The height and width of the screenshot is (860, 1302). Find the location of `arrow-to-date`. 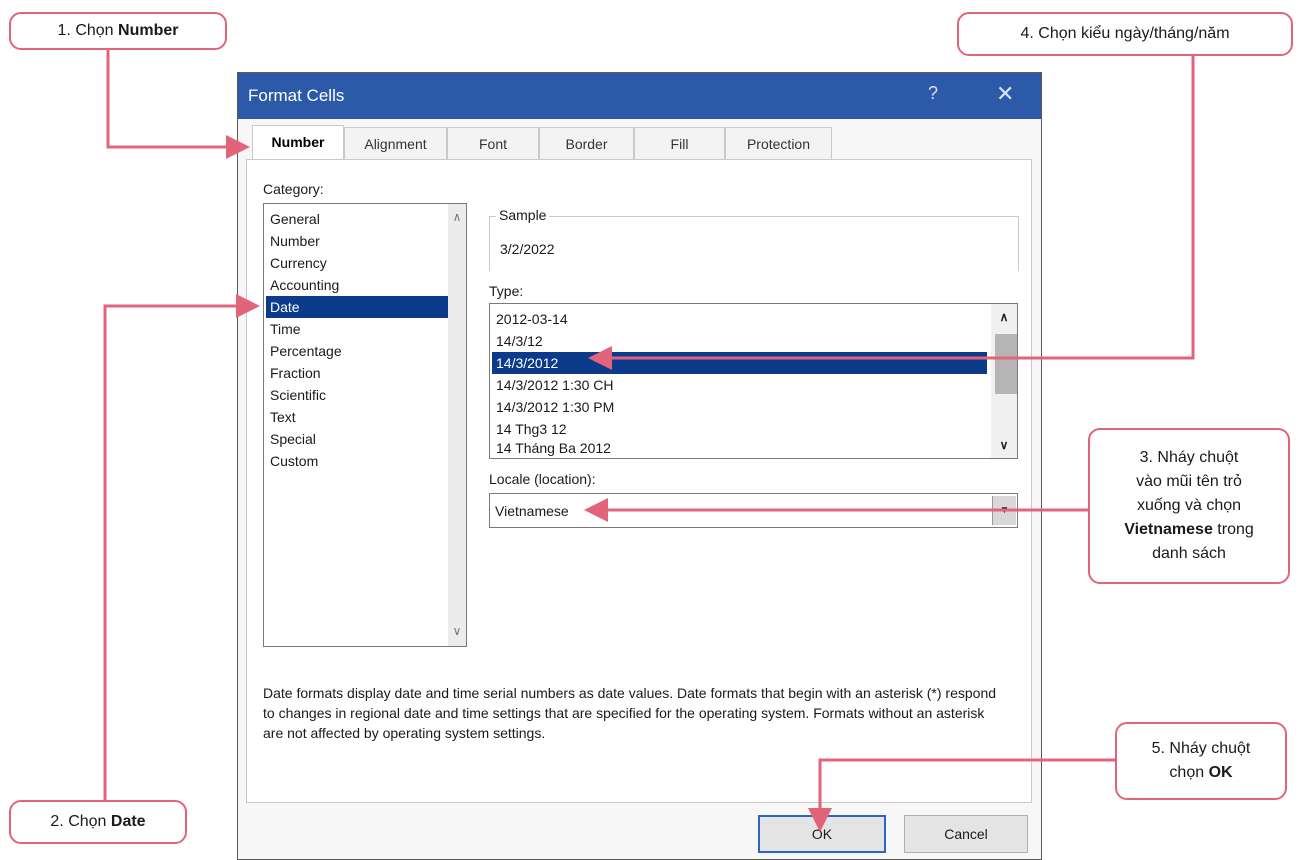

arrow-to-date is located at coordinates (181, 547).